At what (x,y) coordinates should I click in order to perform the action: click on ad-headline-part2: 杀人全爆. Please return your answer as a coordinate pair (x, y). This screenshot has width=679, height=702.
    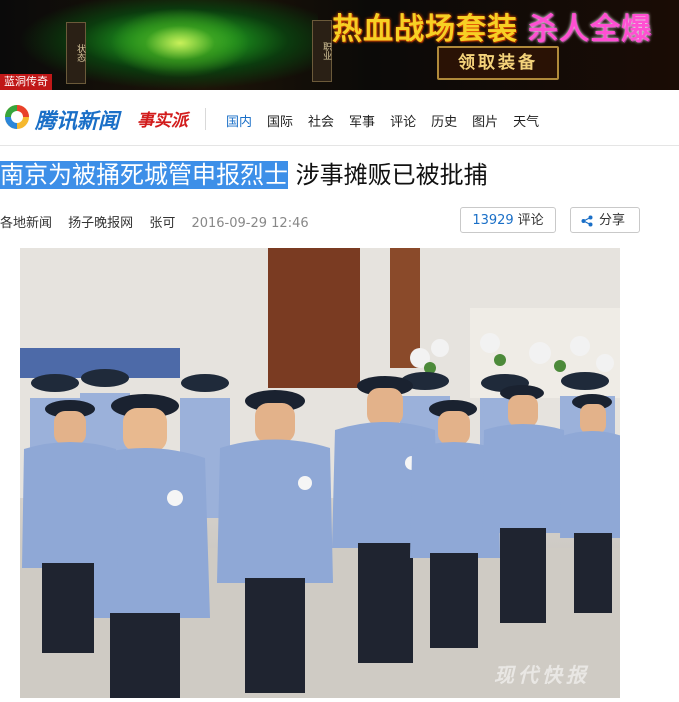
    Looking at the image, I should click on (590, 29).